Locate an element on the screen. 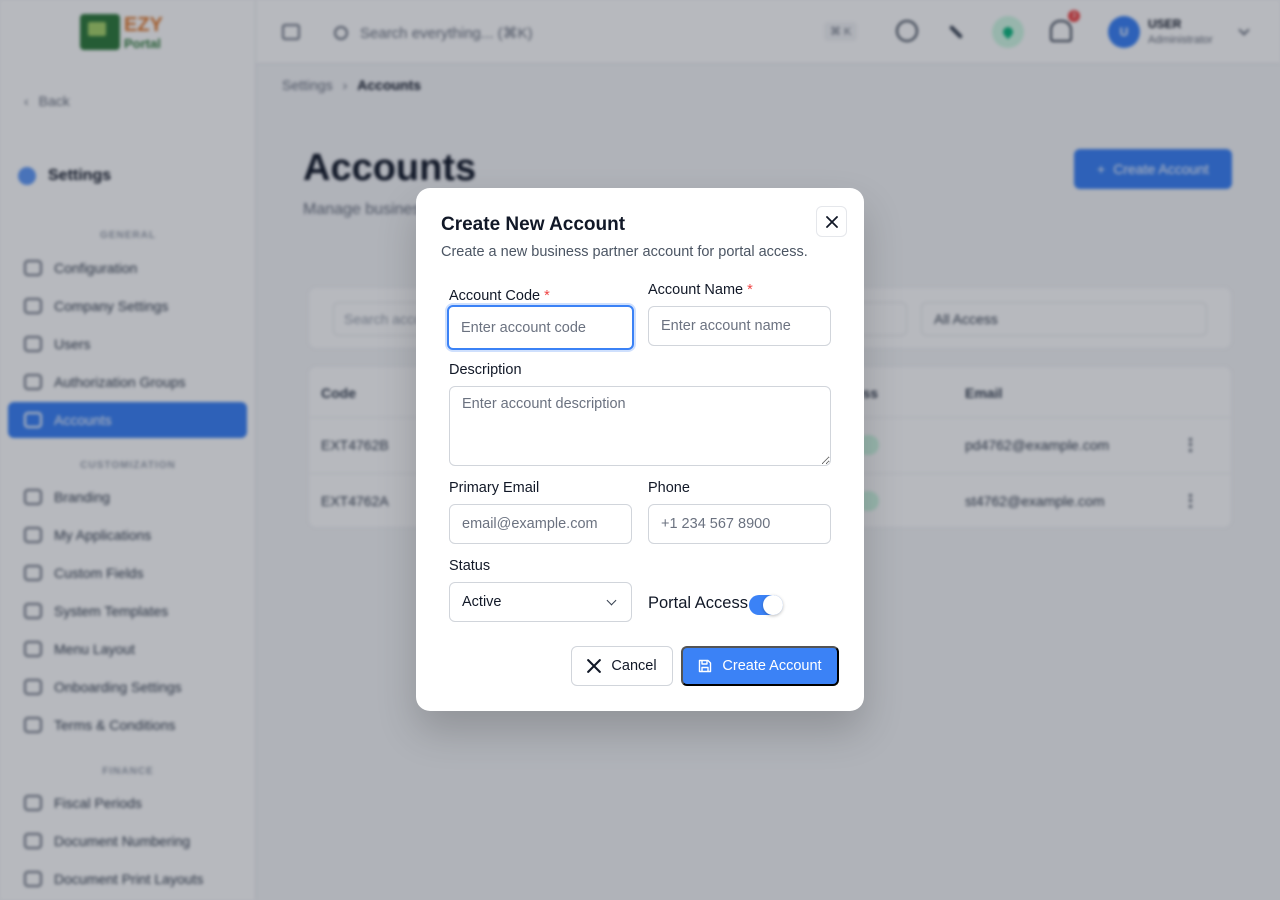 The height and width of the screenshot is (900, 1280). portal-access-label: Portal Access is located at coordinates (698, 603).